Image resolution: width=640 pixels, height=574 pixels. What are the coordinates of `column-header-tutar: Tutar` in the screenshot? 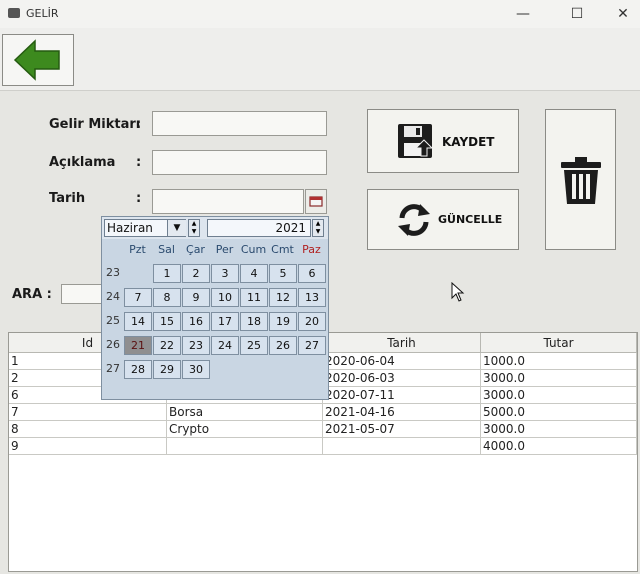 It's located at (559, 343).